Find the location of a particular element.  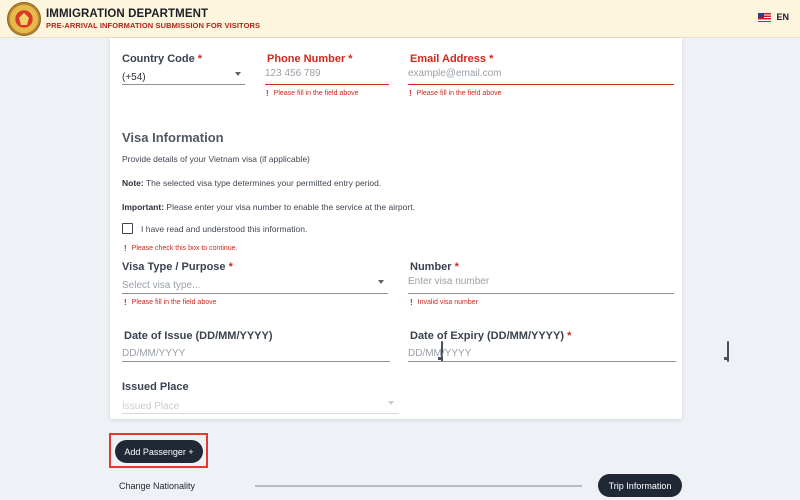

visa-number-error: ! Invalid visa number is located at coordinates (444, 302).